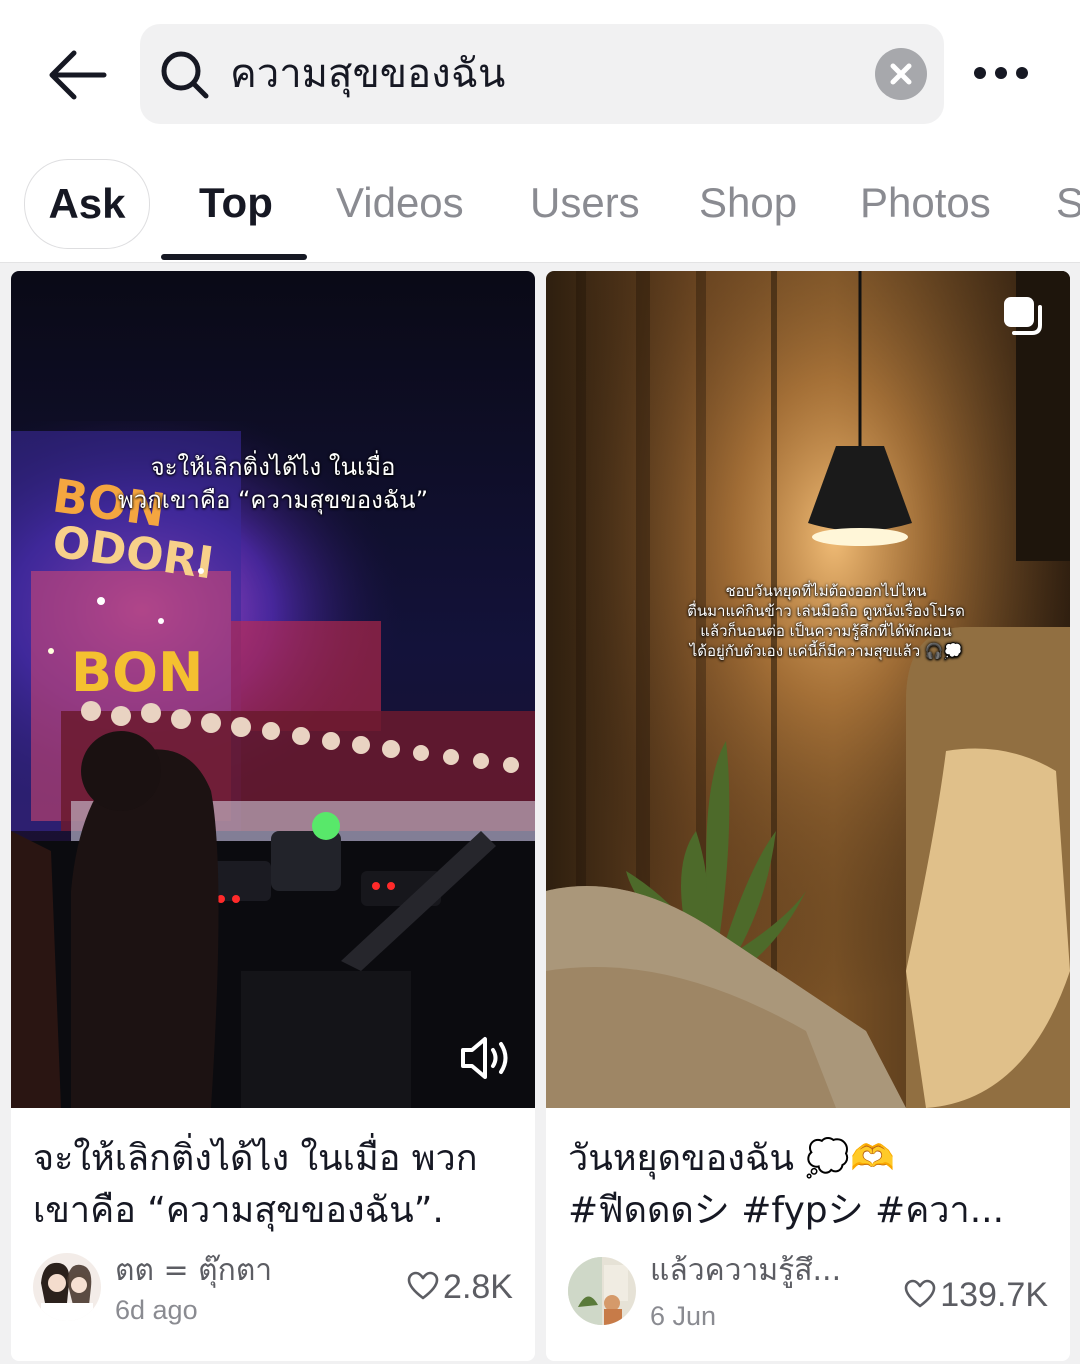 Image resolution: width=1080 pixels, height=1364 pixels. What do you see at coordinates (87, 204) in the screenshot?
I see `tab-ask: Ask` at bounding box center [87, 204].